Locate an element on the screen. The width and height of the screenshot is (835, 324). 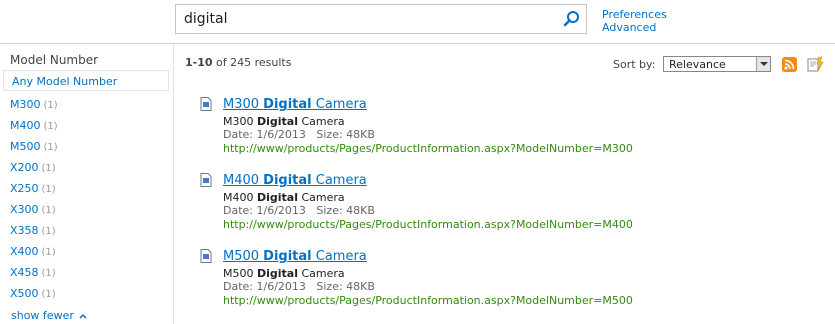
sort-label: Sort by: is located at coordinates (634, 64).